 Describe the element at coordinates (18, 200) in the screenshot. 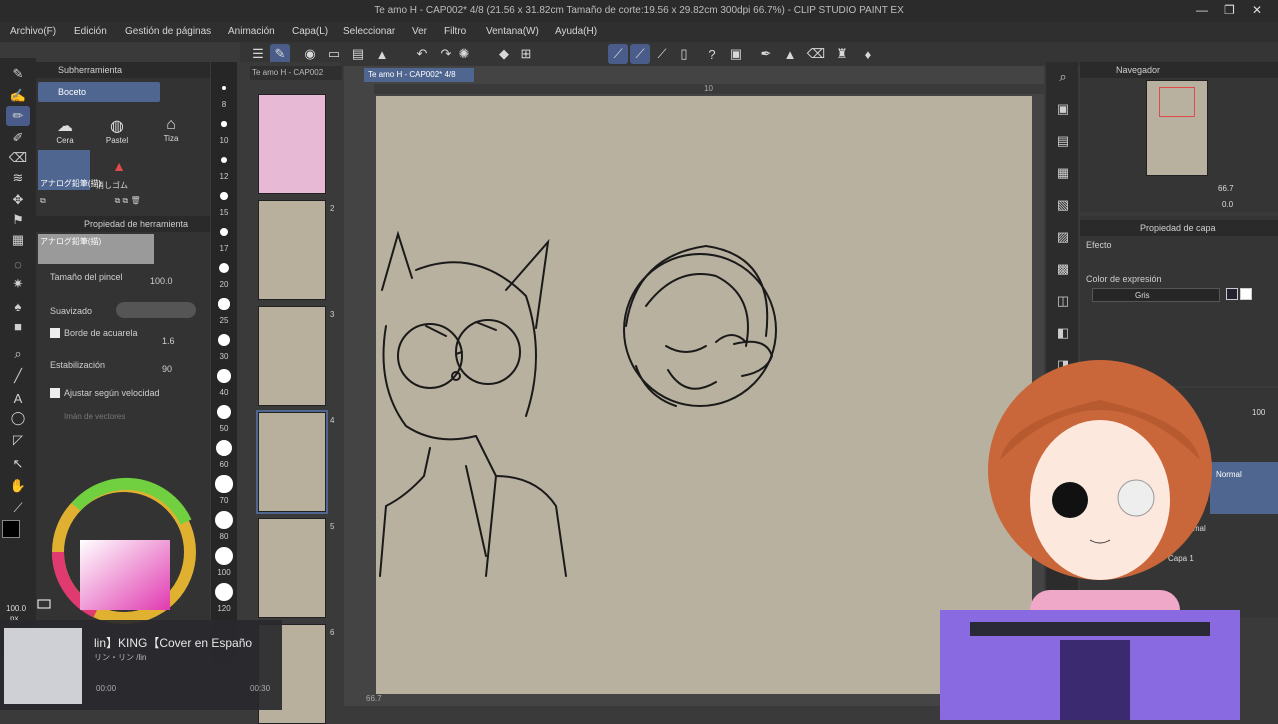

I see `move-tool-icon: ✥` at that location.